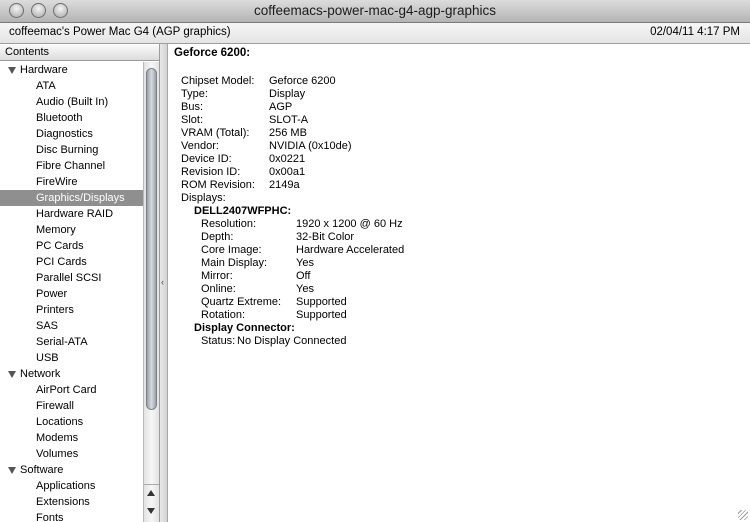 This screenshot has width=750, height=522. What do you see at coordinates (231, 250) in the screenshot?
I see `field-key: Core Image:` at bounding box center [231, 250].